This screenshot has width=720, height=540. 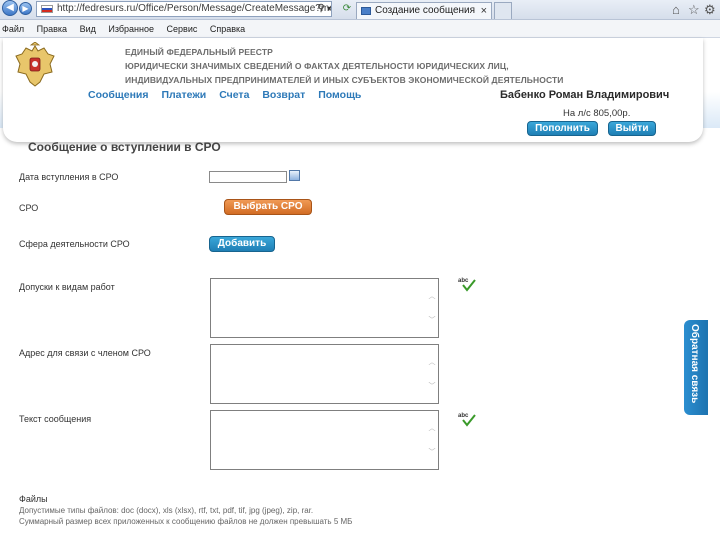 I want to click on nav-help: Помощь, so click(x=339, y=95).